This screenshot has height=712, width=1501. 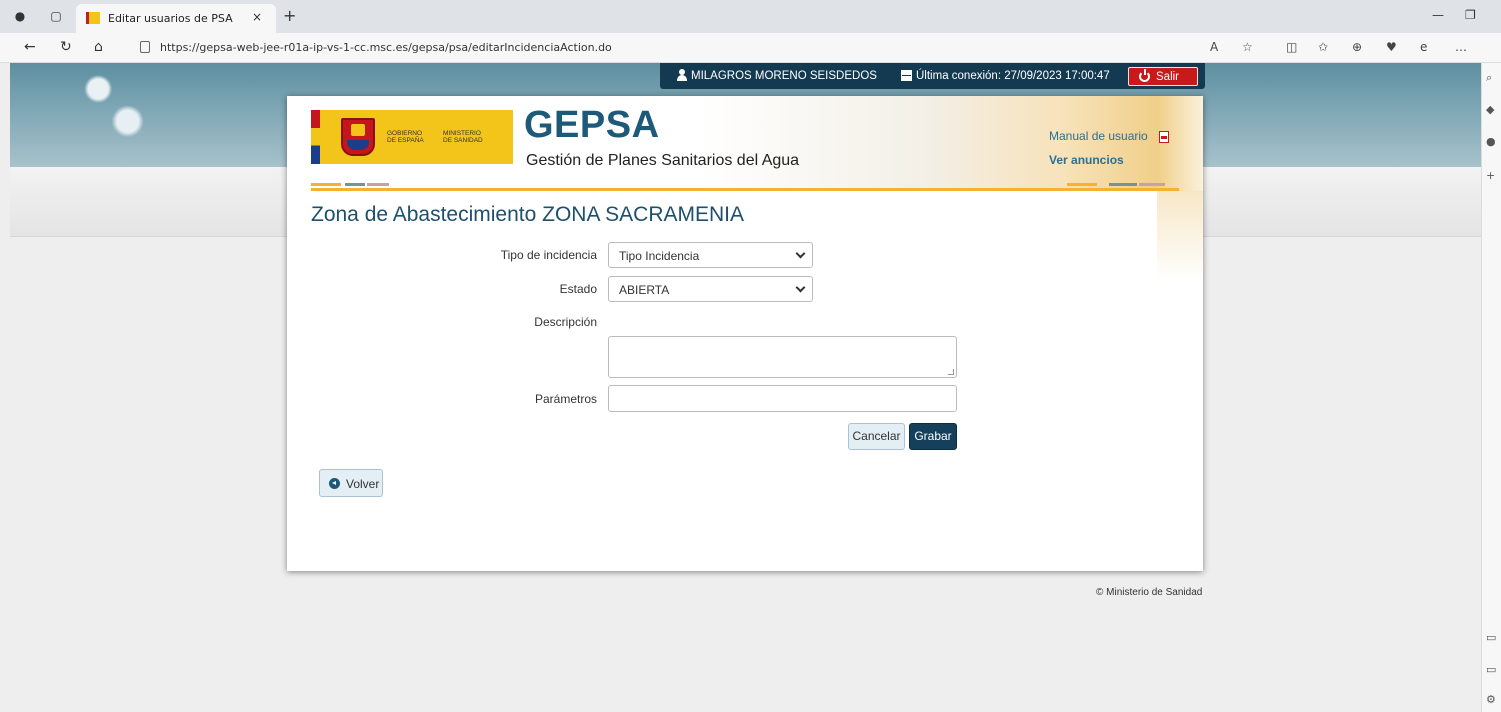 What do you see at coordinates (463, 137) in the screenshot?
I see `logo-text-ministerio: MINISTERIO DE SANIDAD` at bounding box center [463, 137].